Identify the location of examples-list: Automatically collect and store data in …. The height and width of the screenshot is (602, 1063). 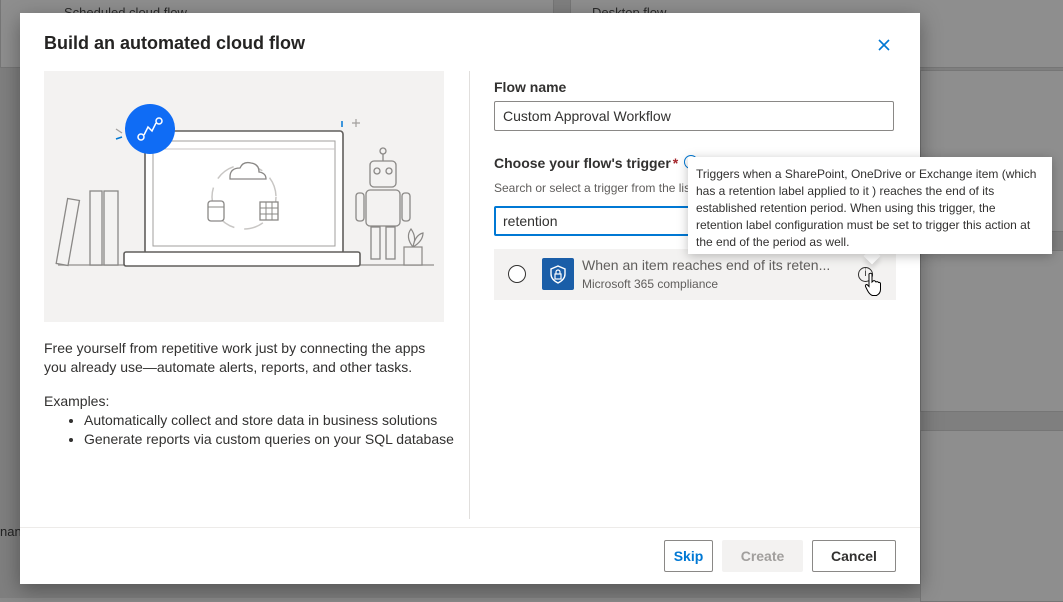
(269, 430).